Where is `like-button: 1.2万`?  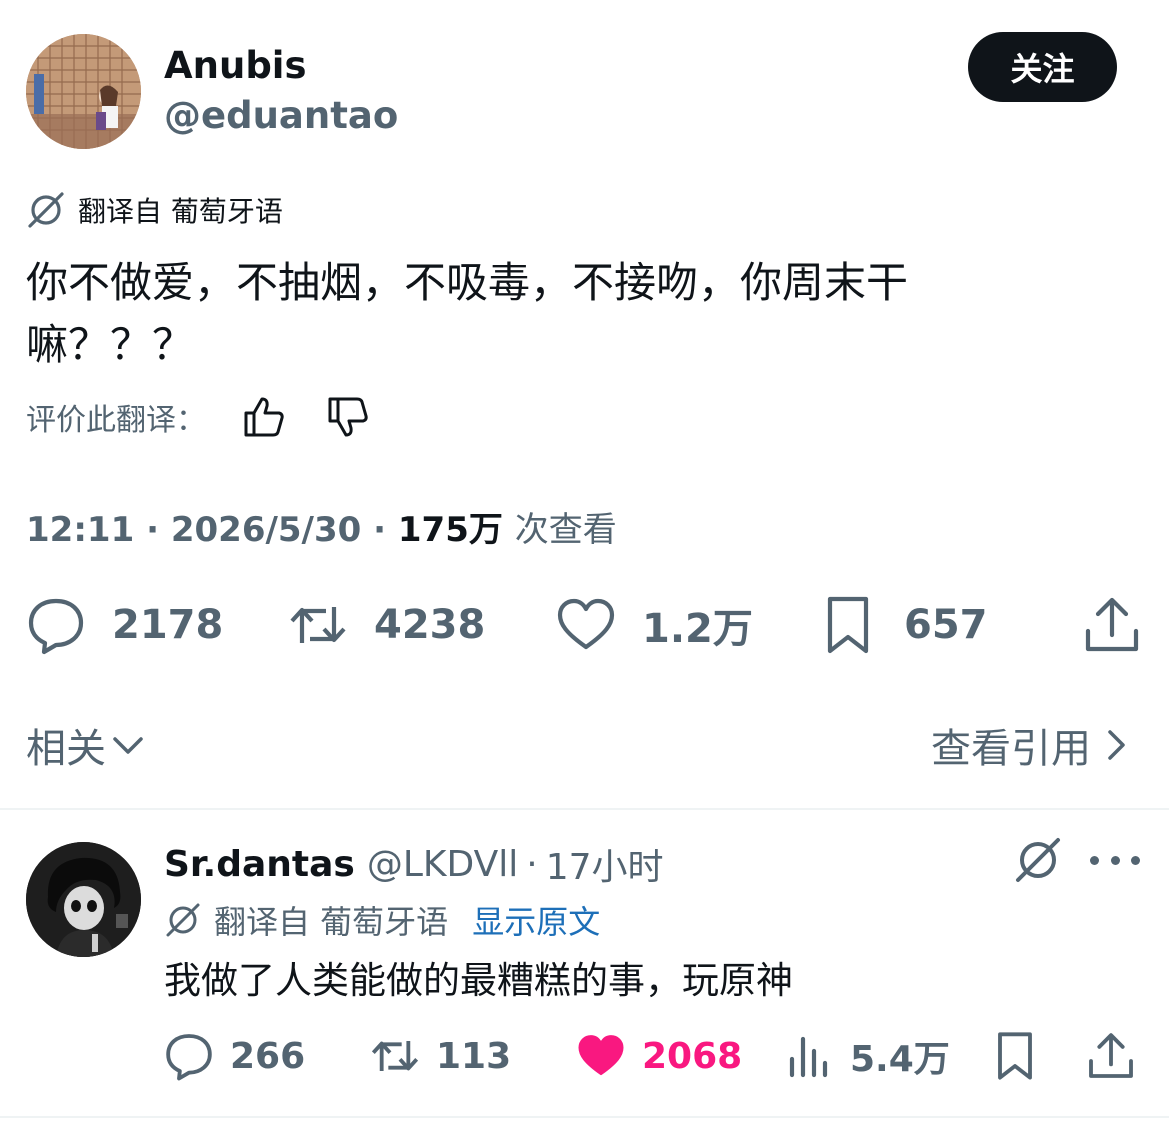 like-button: 1.2万 is located at coordinates (654, 625).